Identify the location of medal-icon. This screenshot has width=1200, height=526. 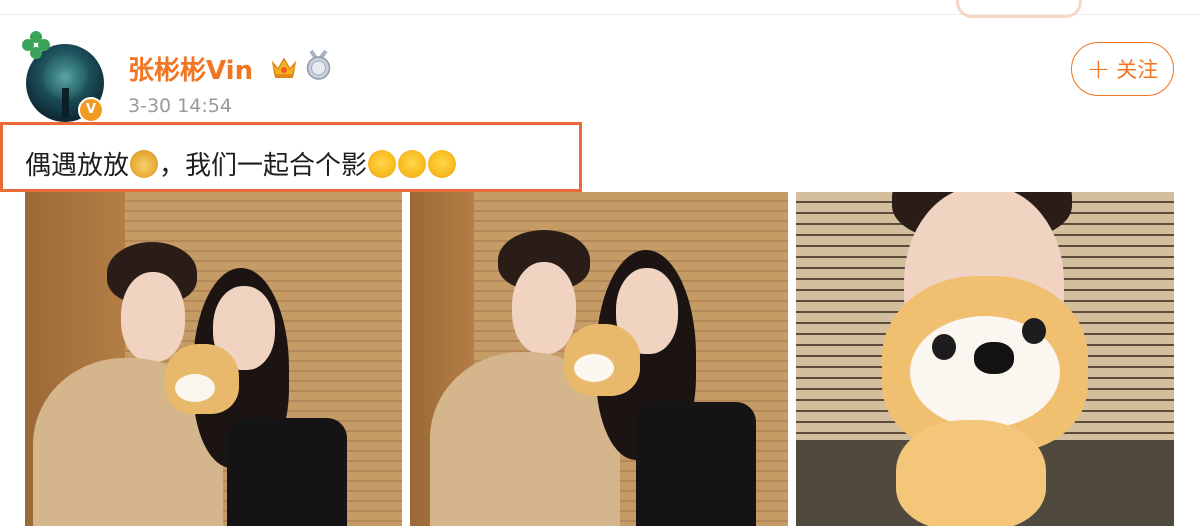
(318, 65).